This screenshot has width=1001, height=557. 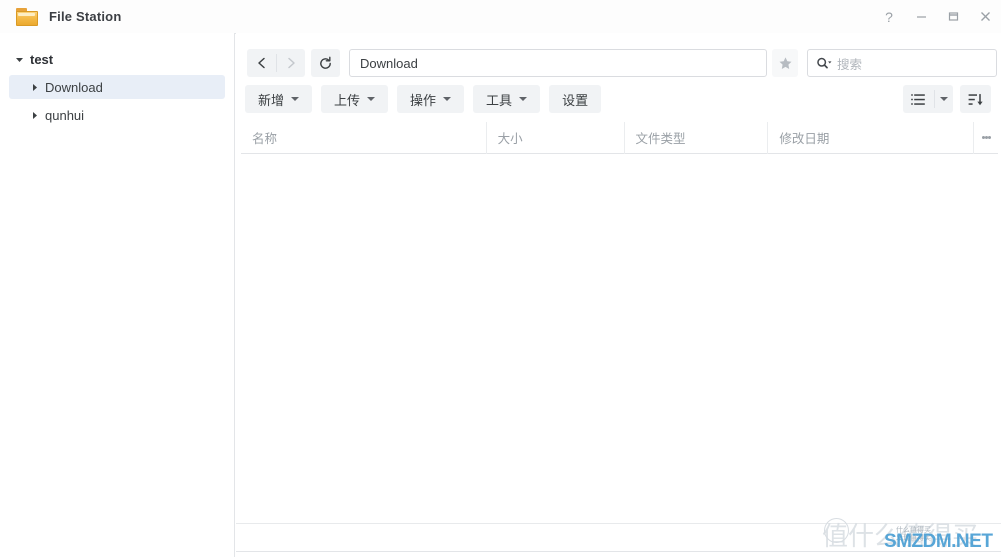 What do you see at coordinates (824, 63) in the screenshot?
I see `search-icon` at bounding box center [824, 63].